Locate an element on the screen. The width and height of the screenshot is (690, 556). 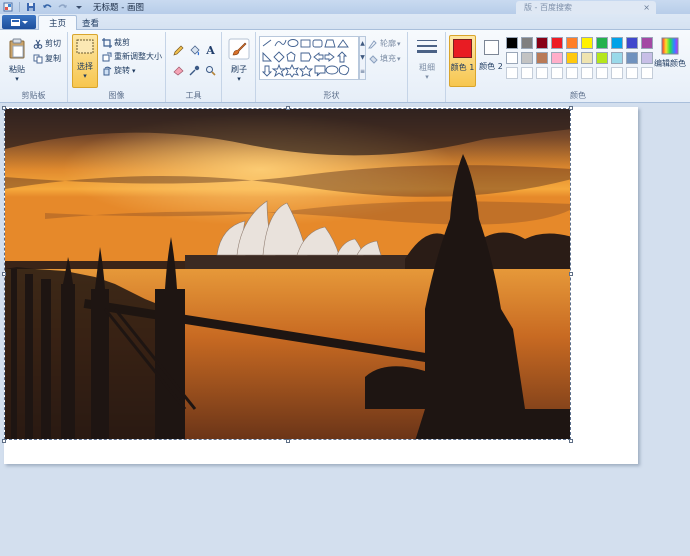
crop-button: 裁剪 is located at coordinates (116, 42).